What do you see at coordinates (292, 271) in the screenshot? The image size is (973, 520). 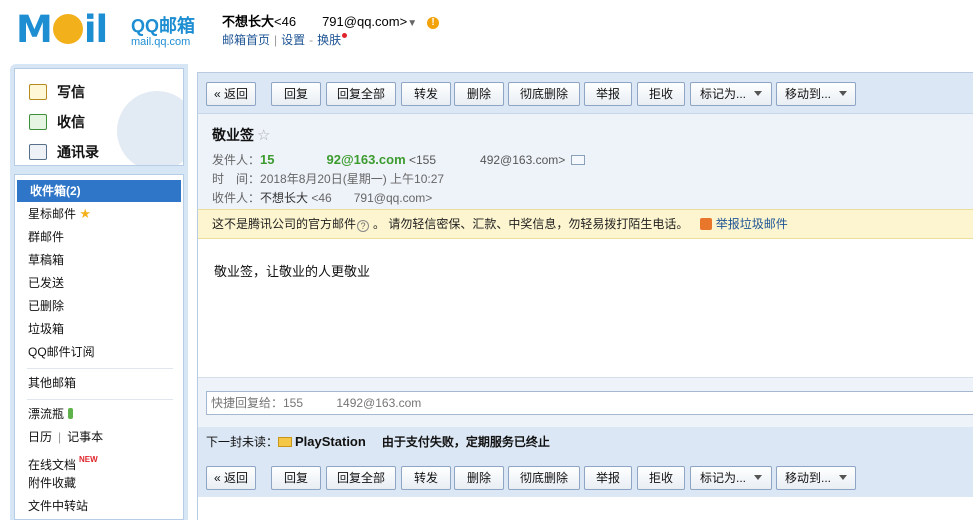 I see `mail-body: 敬业签，让敬业的人更敬业` at bounding box center [292, 271].